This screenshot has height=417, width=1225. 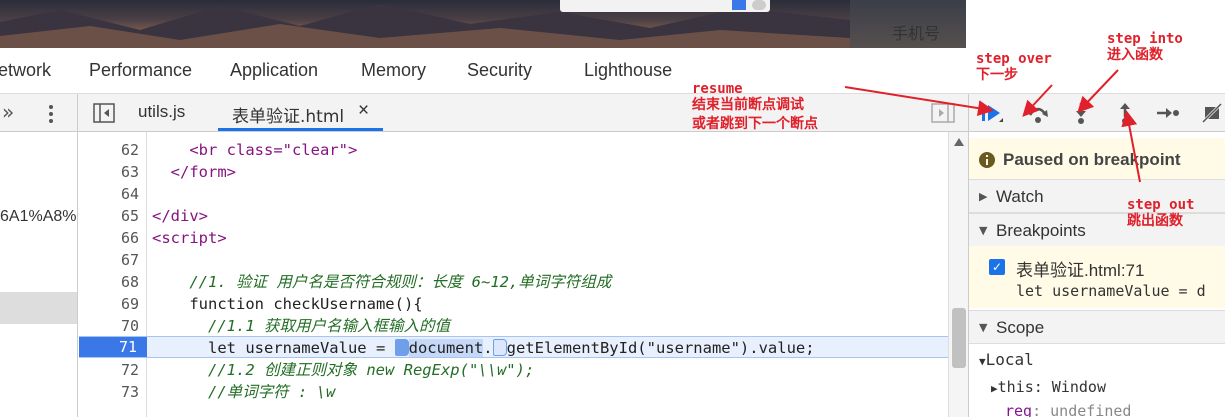 I want to click on code-line: //1. 验证 用户名是否符合规则：长度 6~12,单词字符组成, so click(x=381, y=282).